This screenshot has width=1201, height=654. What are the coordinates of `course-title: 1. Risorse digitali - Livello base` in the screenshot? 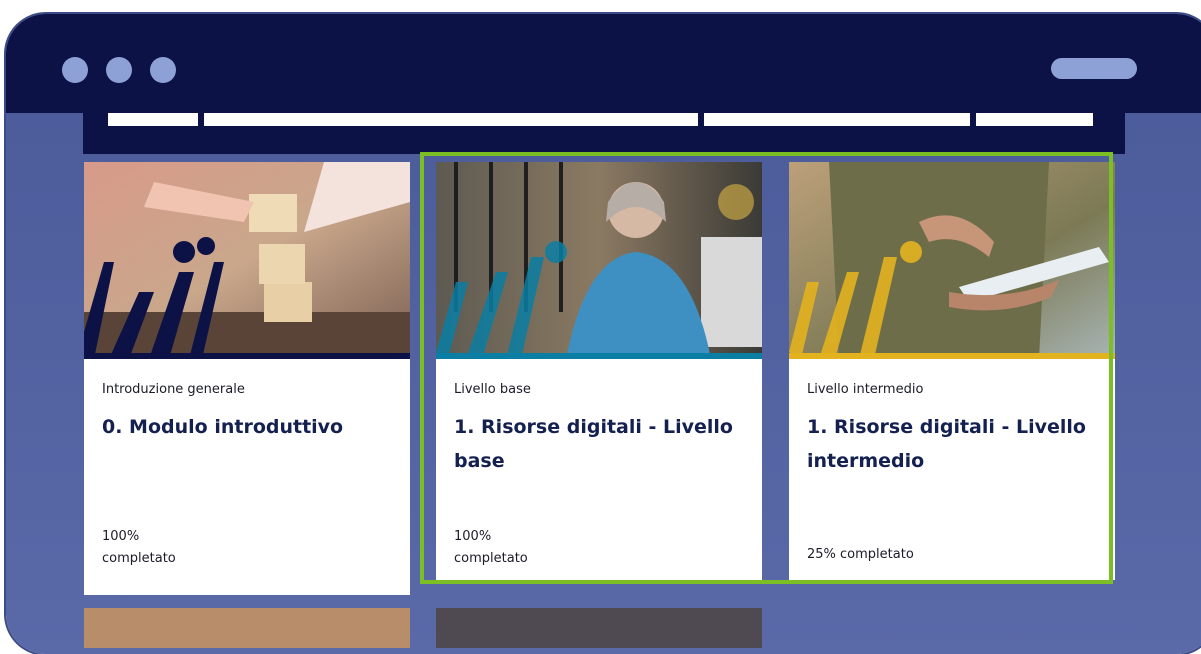 It's located at (599, 444).